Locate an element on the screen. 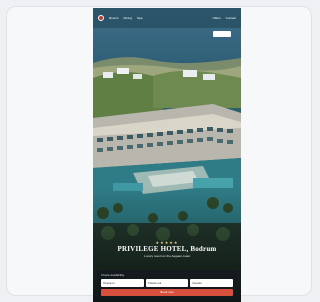  reserve-button is located at coordinates (222, 34).